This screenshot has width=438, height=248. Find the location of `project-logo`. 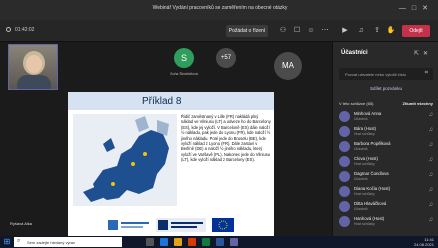

project-logo is located at coordinates (181, 225).